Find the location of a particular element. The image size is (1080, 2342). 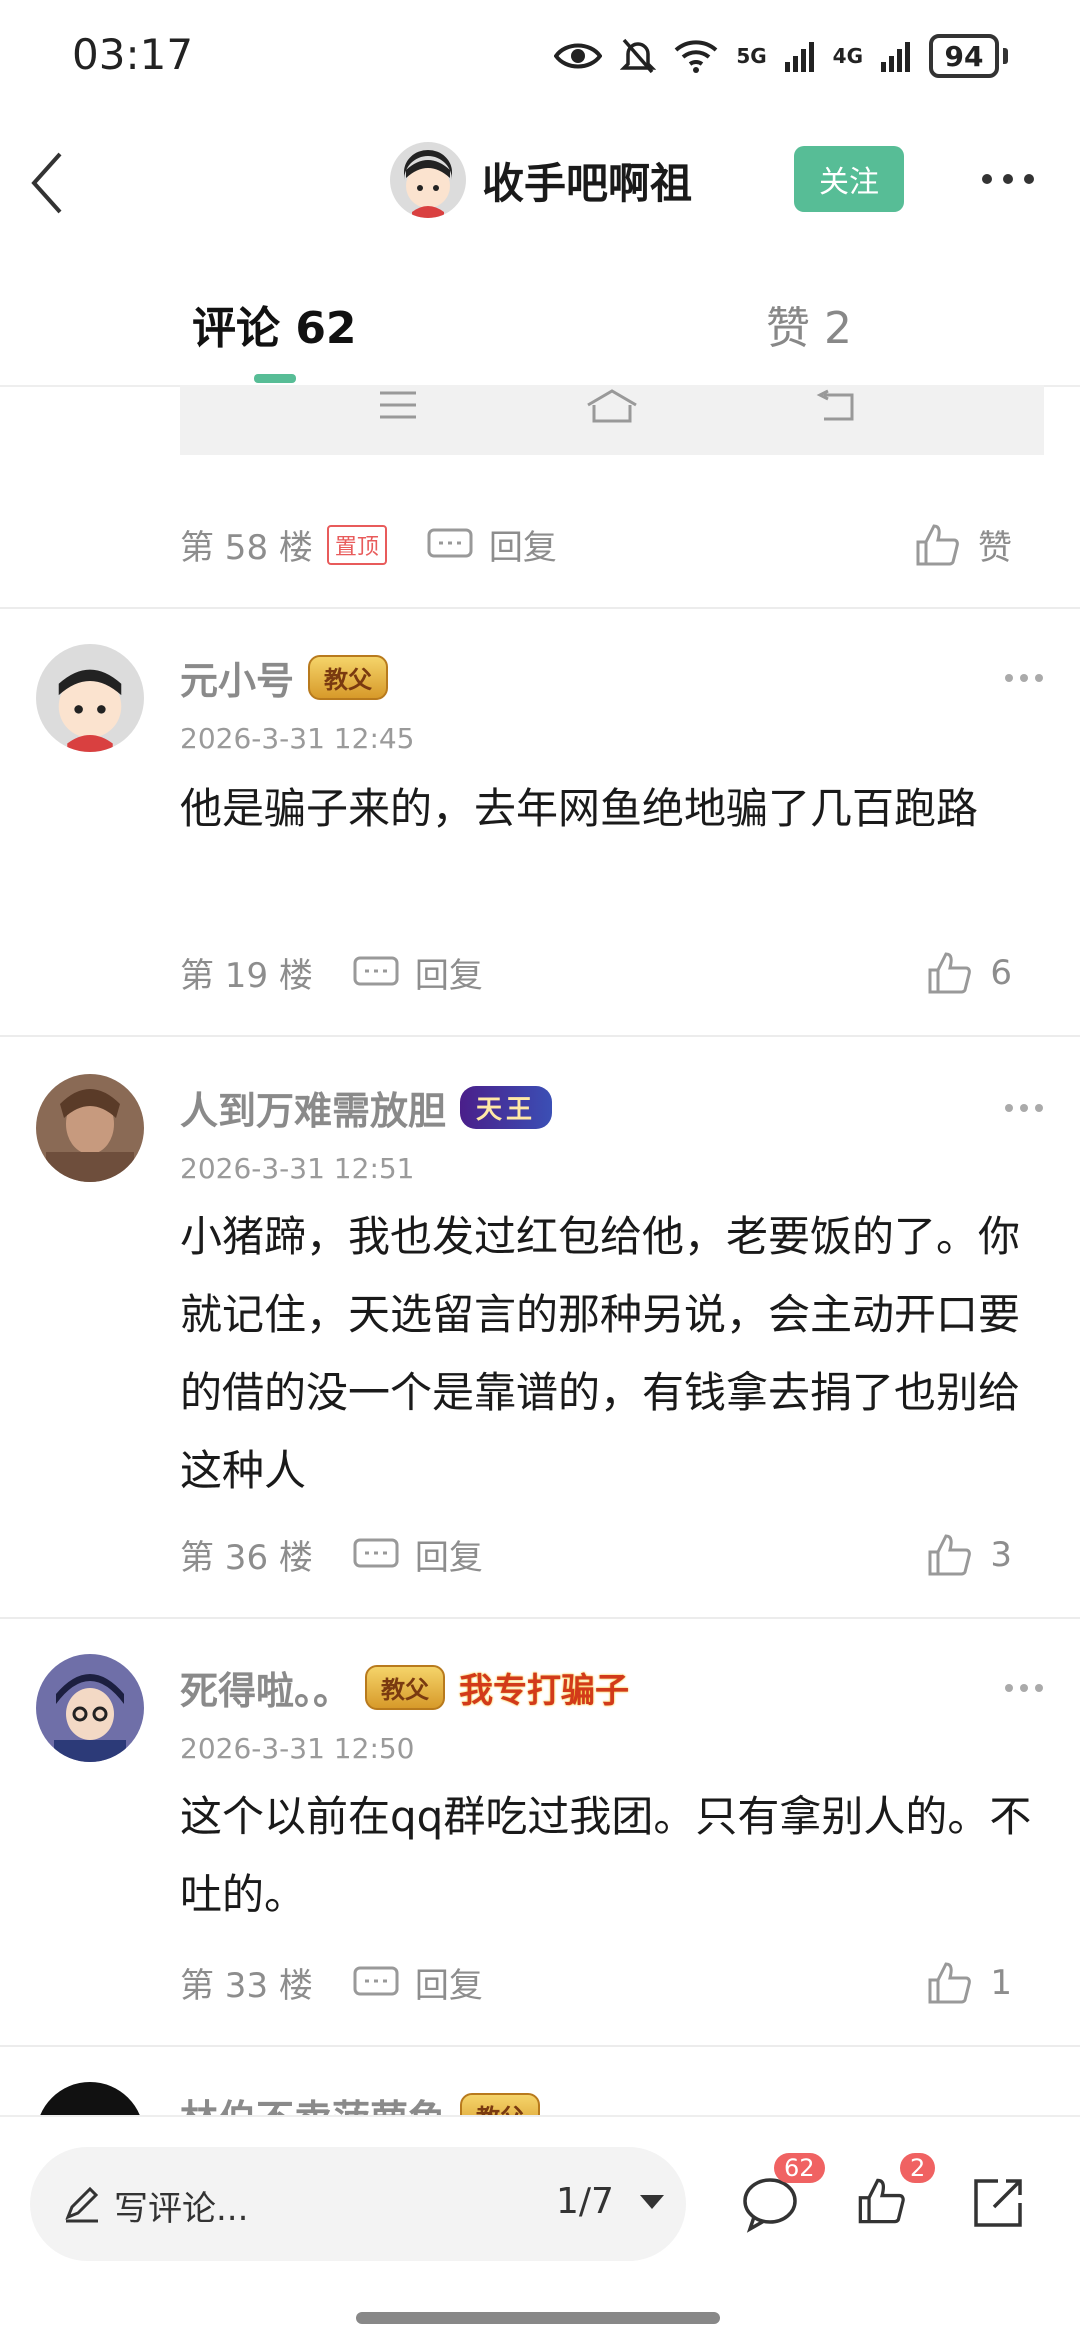

caret-down-icon is located at coordinates (652, 2202).